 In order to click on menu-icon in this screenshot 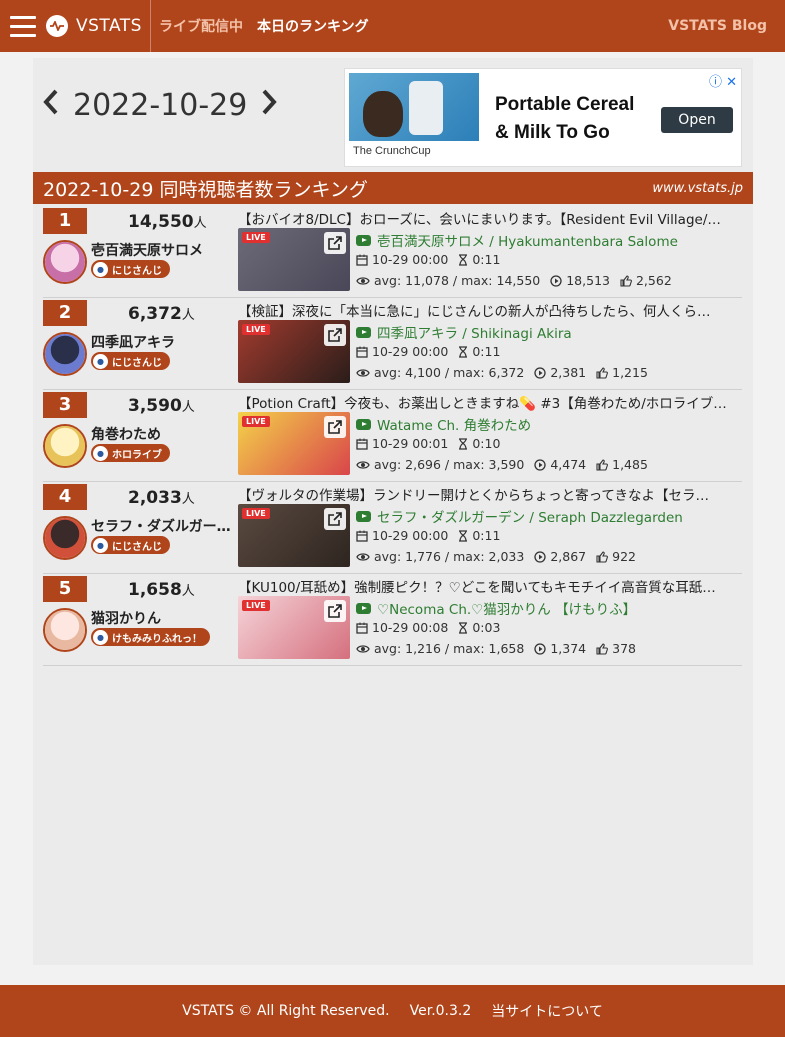, I will do `click(23, 26)`.